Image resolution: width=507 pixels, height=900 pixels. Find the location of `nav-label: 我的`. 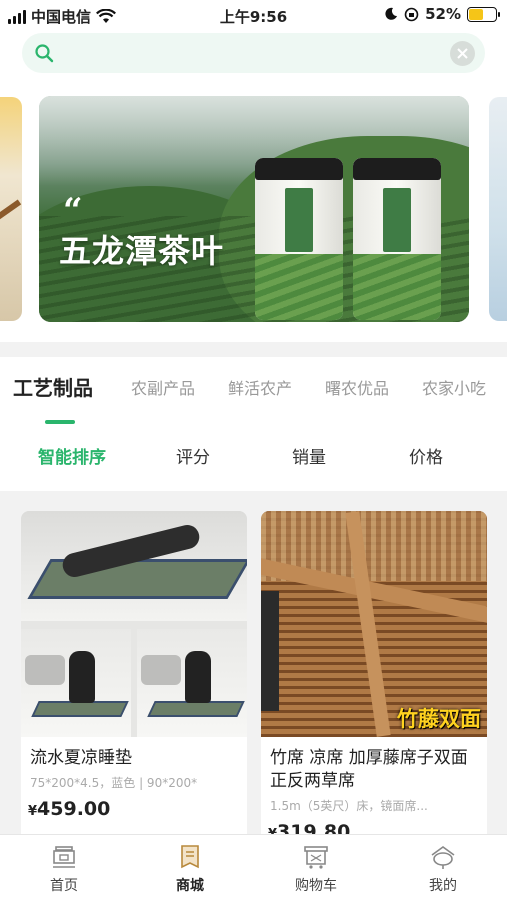

nav-label: 我的 is located at coordinates (443, 886).